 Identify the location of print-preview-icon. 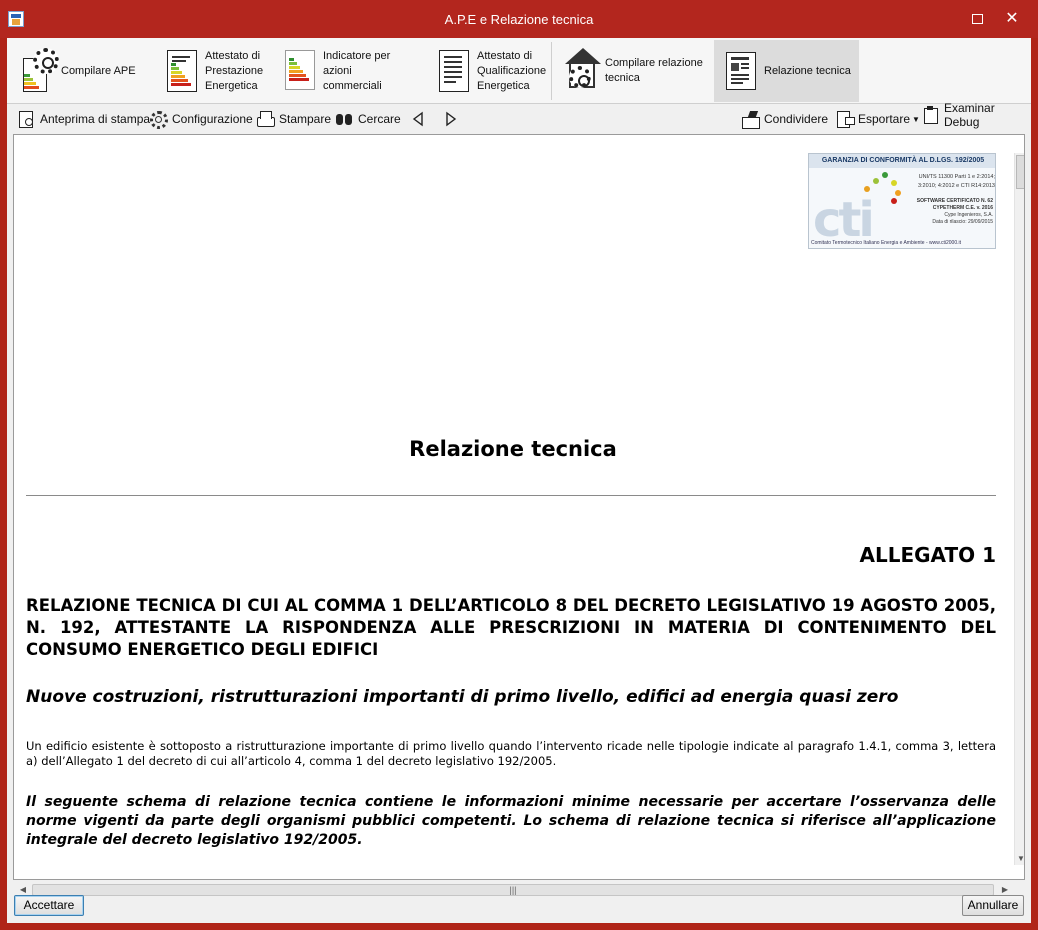
(26, 119).